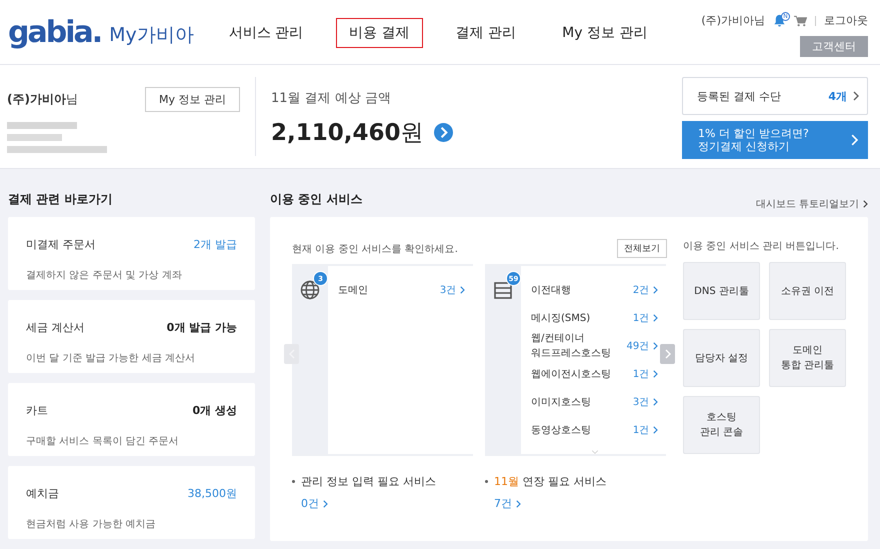  Describe the element at coordinates (808, 204) in the screenshot. I see `tutorial-link: 대시보드 튜토리얼보기` at that location.